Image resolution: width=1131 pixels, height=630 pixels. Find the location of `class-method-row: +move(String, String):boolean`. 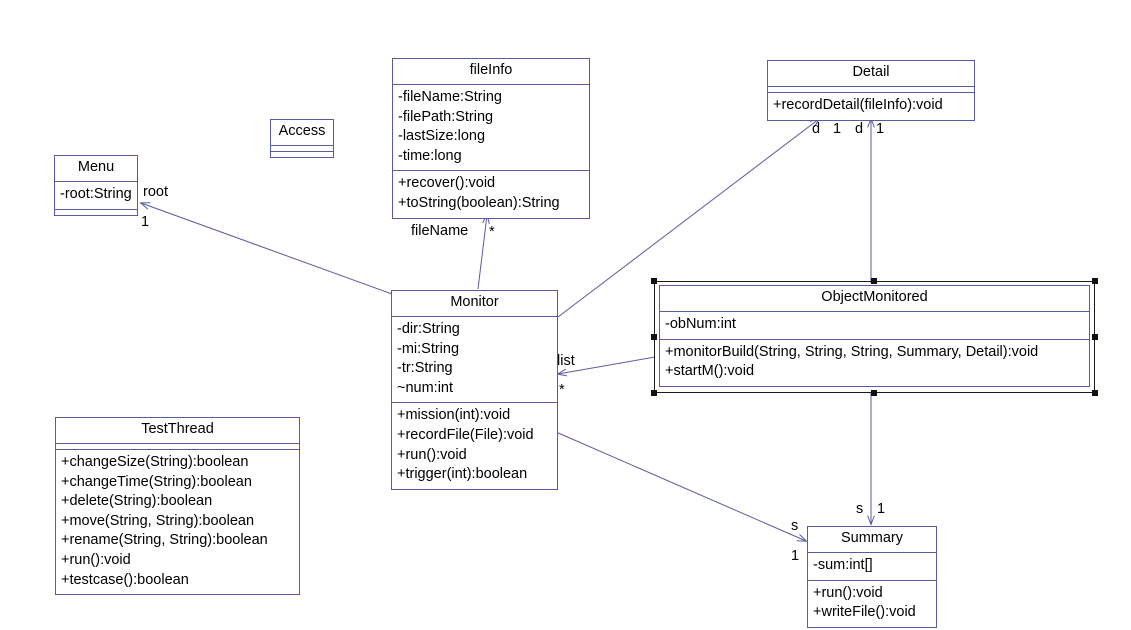

class-method-row: +move(String, String):boolean is located at coordinates (158, 520).